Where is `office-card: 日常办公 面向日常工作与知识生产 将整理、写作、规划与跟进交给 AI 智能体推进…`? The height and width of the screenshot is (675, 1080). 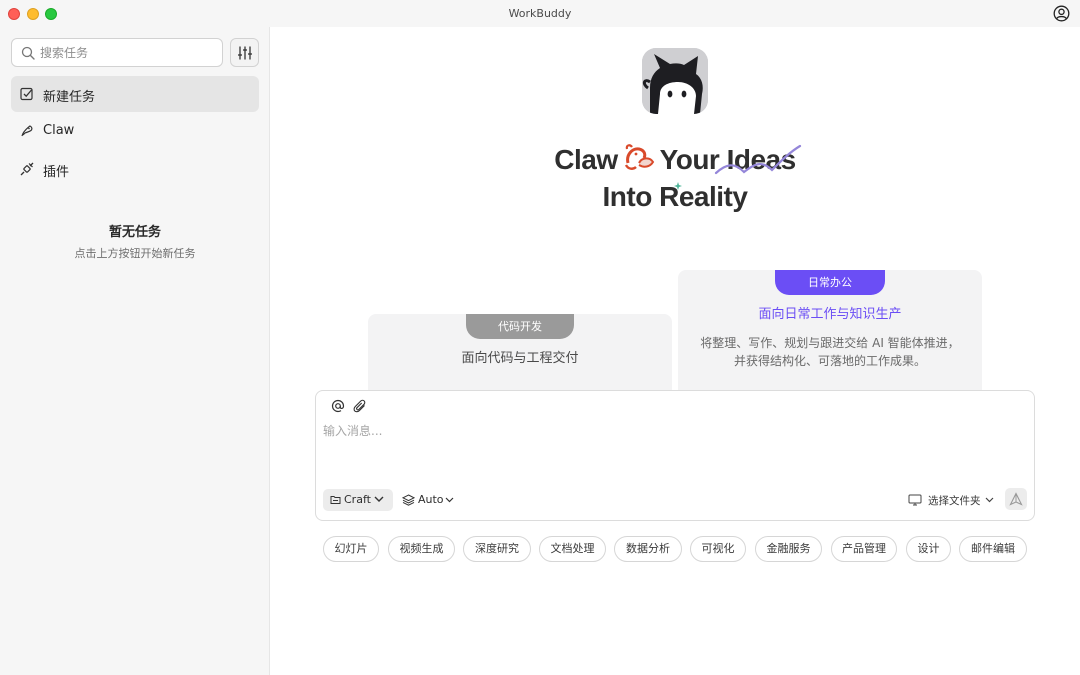
office-card: 日常办公 面向日常工作与知识生产 将整理、写作、规划与跟进交给 AI 智能体推进… is located at coordinates (830, 331).